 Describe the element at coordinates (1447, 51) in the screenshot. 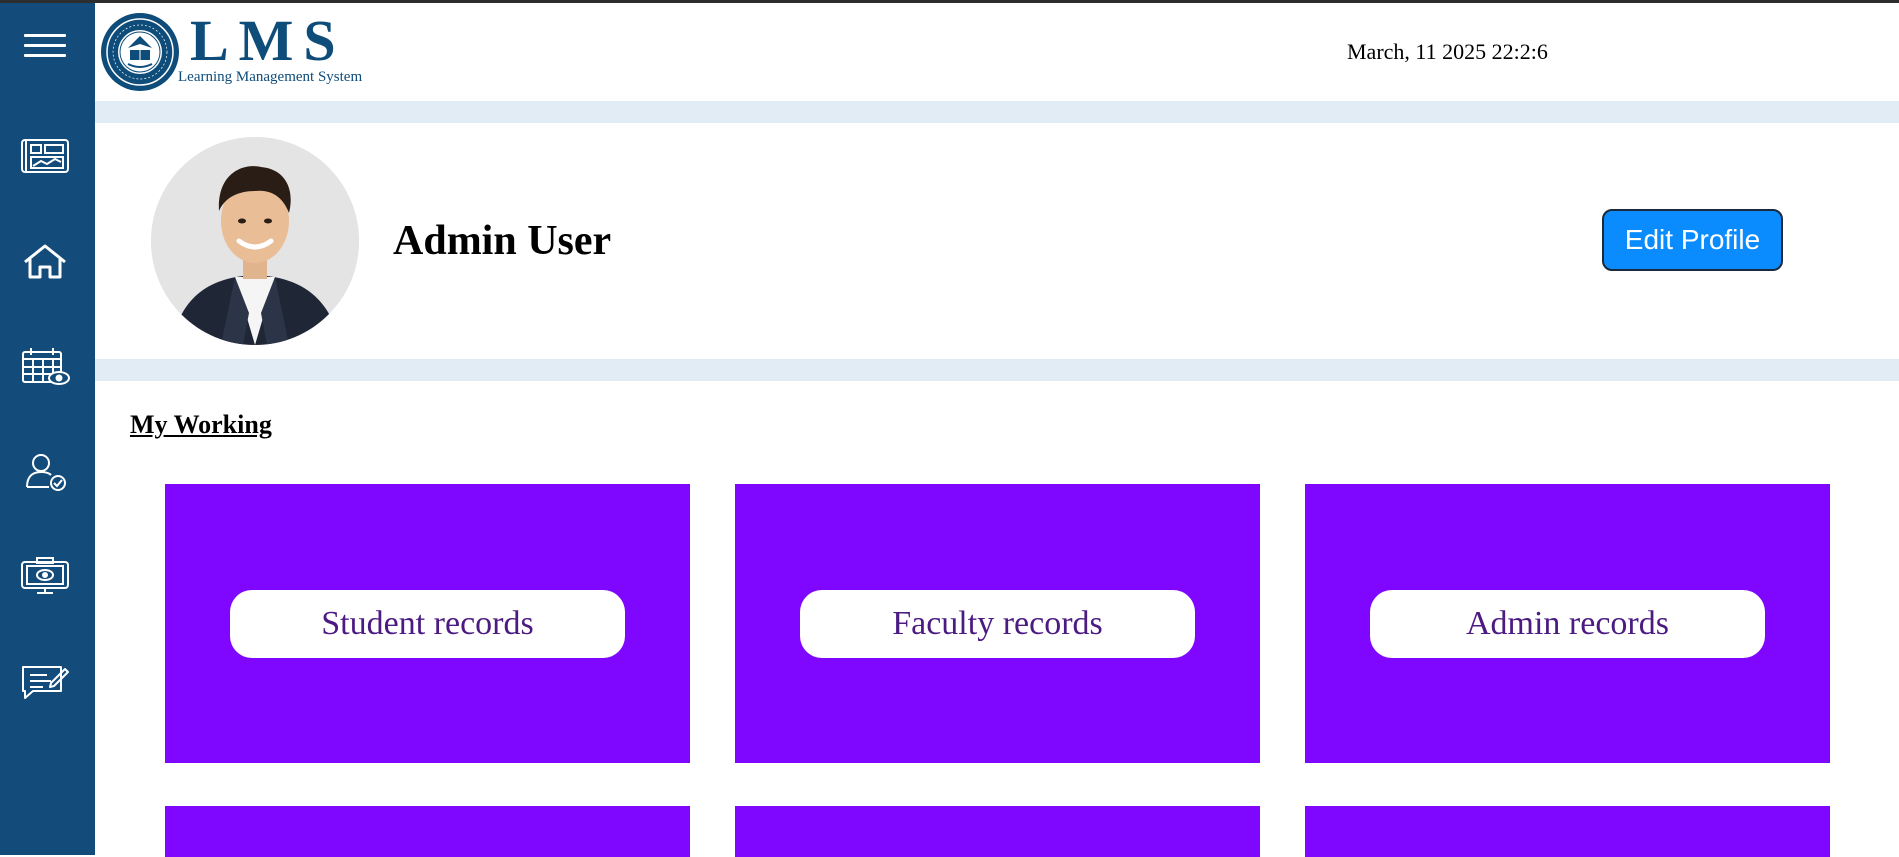

I see `current-datetime: March, 11 2025 22:2:6` at that location.